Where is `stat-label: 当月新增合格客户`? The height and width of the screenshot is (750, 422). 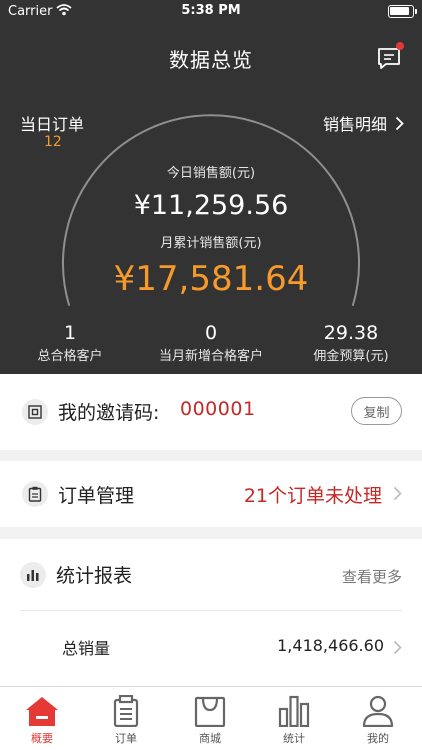 stat-label: 当月新增合格客户 is located at coordinates (210, 356).